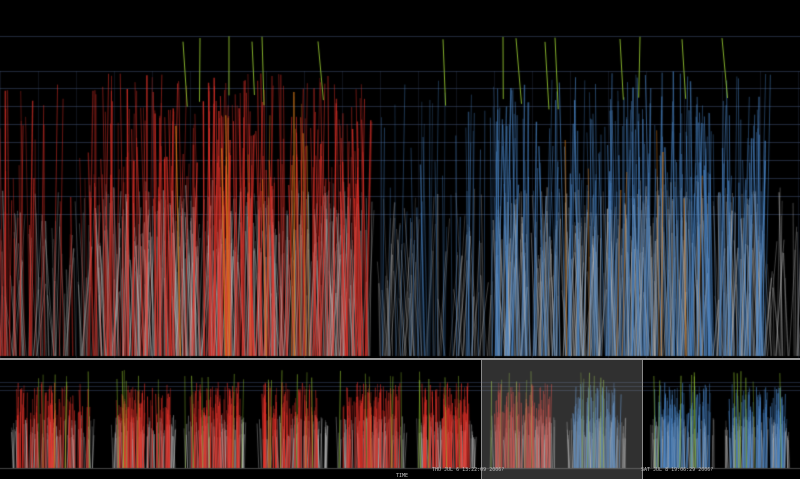 This screenshot has height=479, width=800. What do you see at coordinates (468, 470) in the screenshot?
I see `time-range-start-label: THU JUL 6 13:22:09 2006?` at bounding box center [468, 470].